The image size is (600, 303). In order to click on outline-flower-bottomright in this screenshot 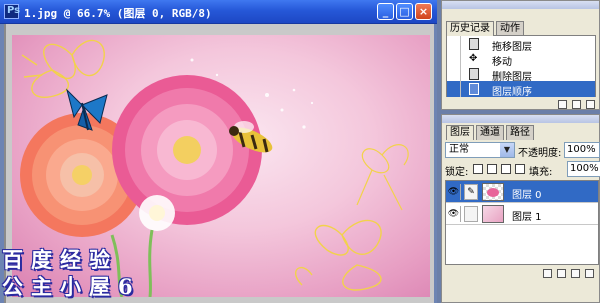, I will do `click(338, 255)`.